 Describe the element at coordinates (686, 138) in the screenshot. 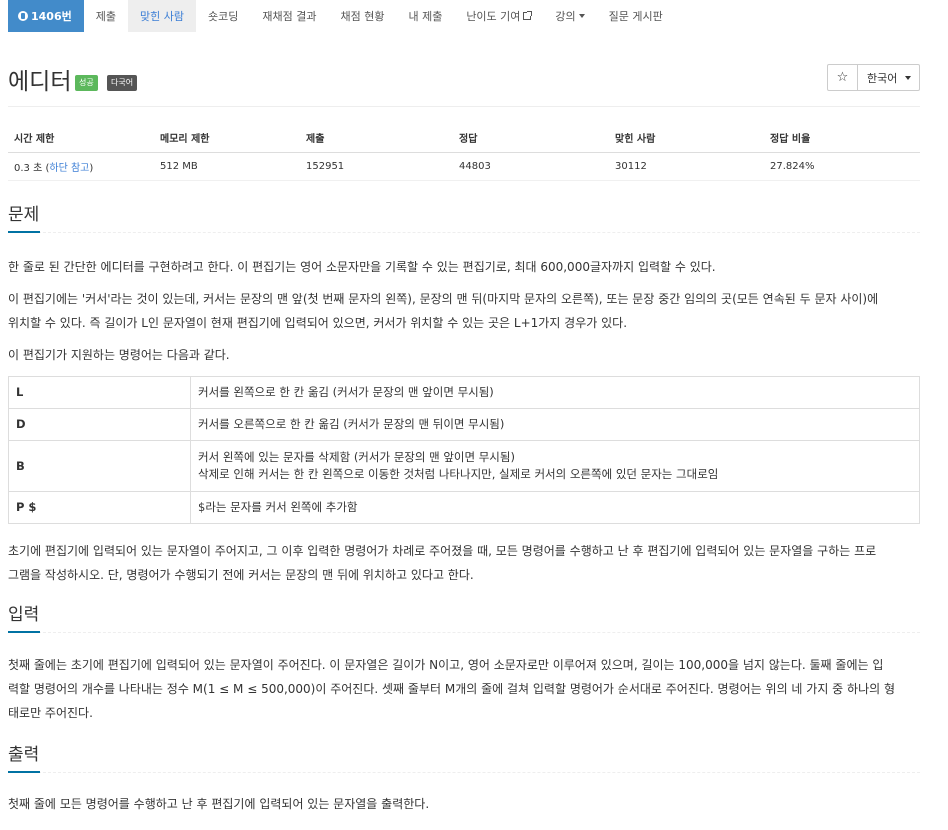

I see `header-solvers: 맞힌 사람` at that location.